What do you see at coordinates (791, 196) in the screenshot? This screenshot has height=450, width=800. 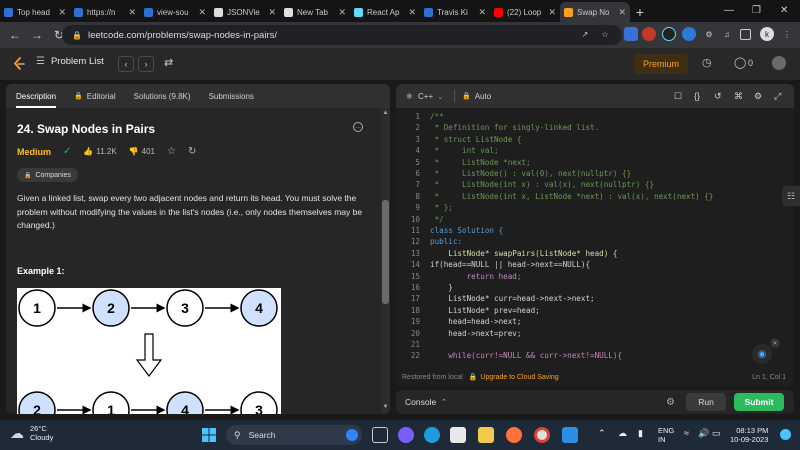 I see `notes-icon: ☷` at bounding box center [791, 196].